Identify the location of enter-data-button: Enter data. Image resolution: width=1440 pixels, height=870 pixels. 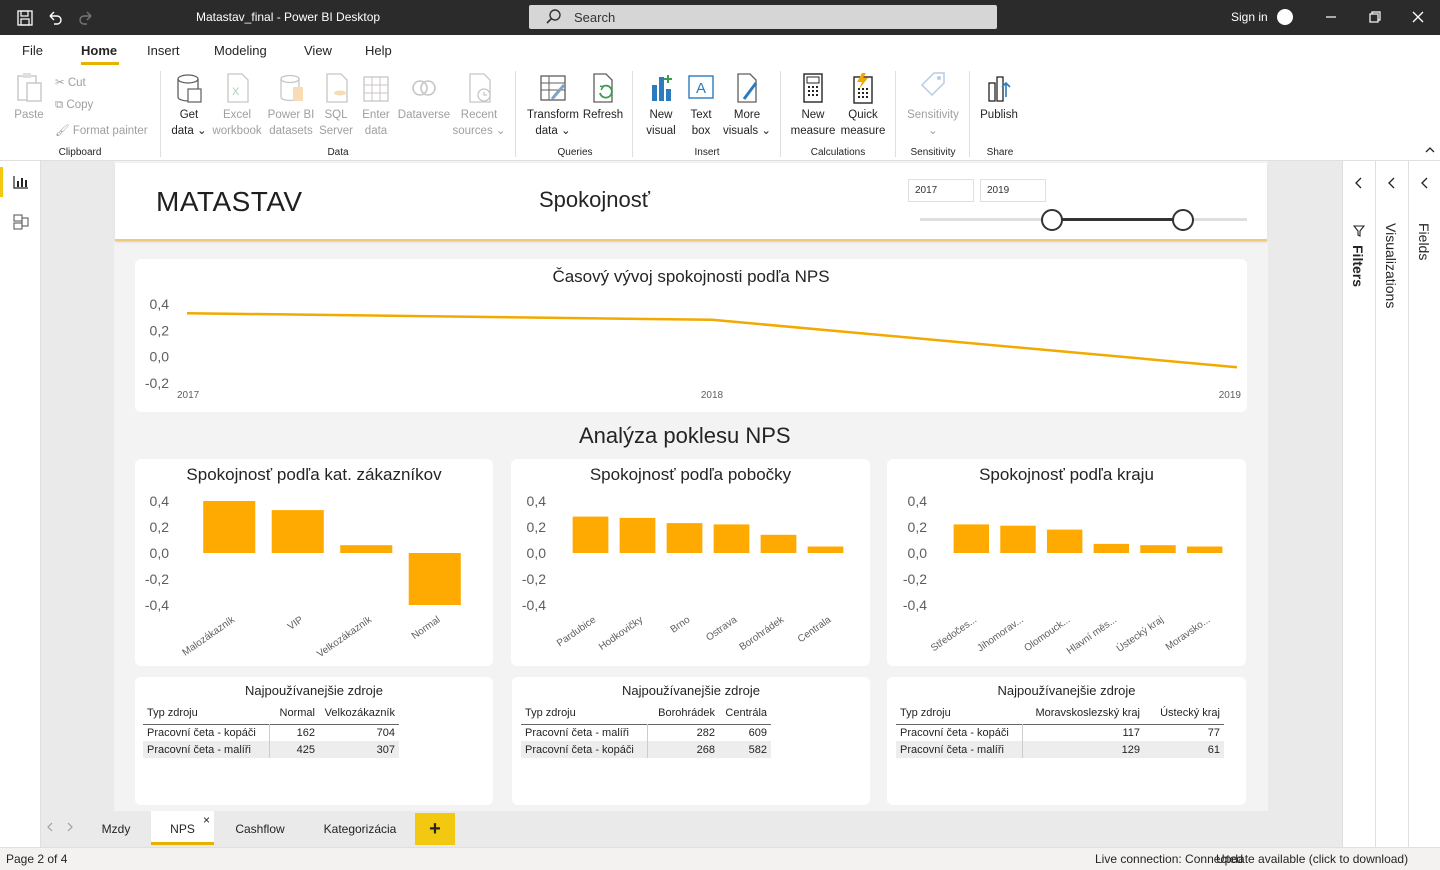
(376, 105).